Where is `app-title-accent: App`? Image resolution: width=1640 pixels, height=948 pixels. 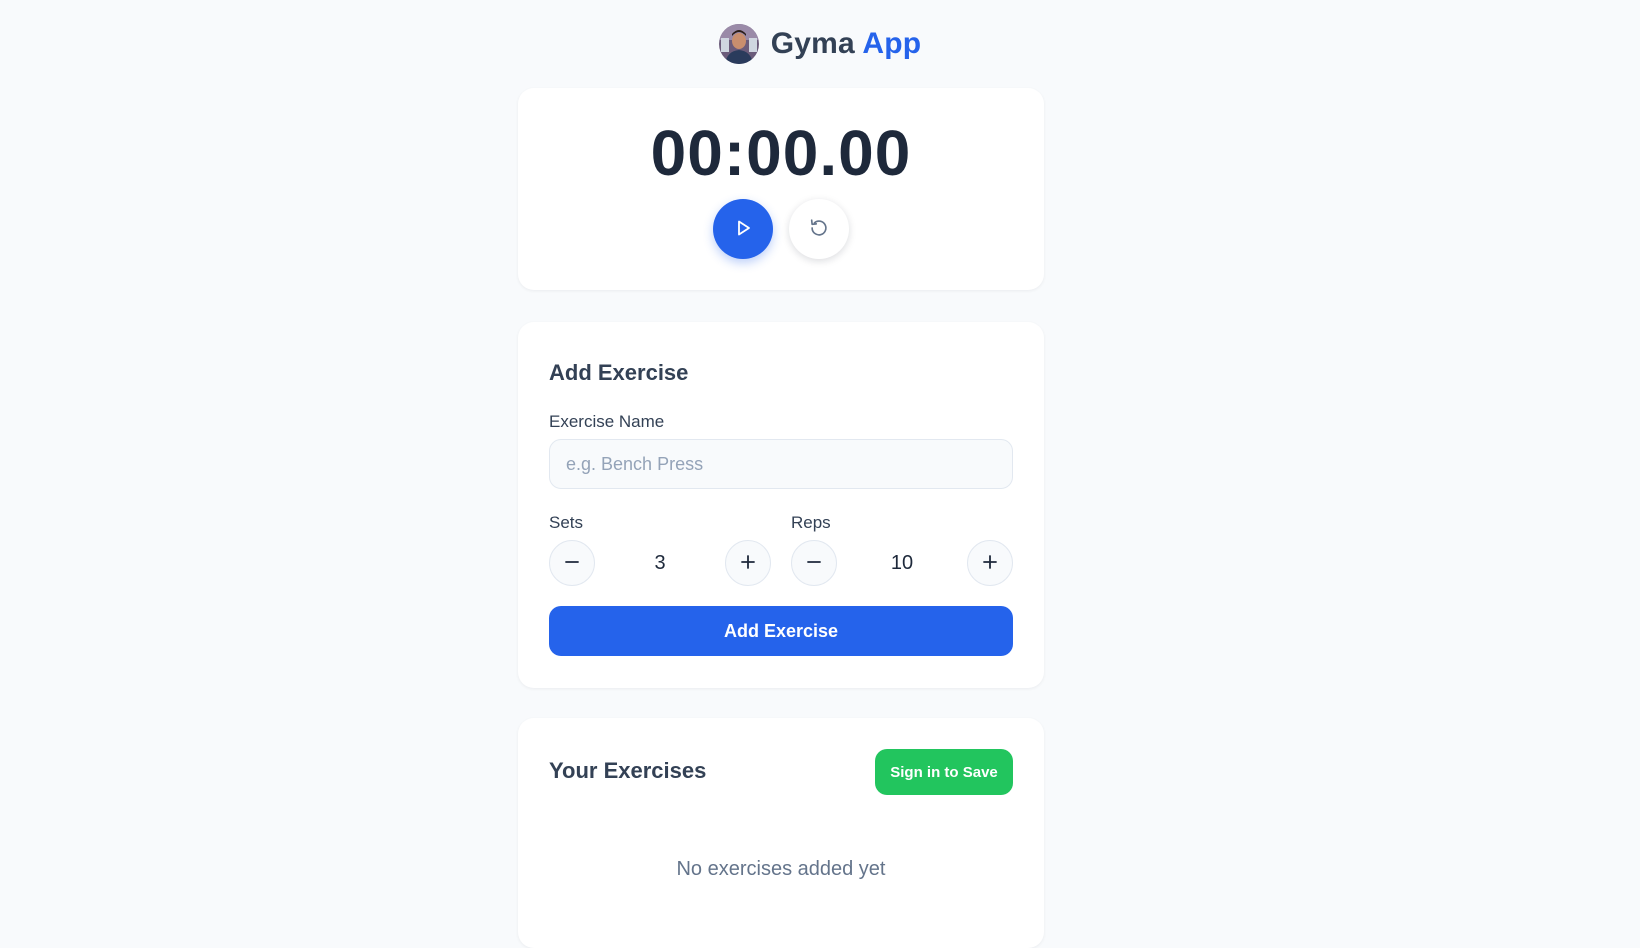 app-title-accent: App is located at coordinates (892, 43).